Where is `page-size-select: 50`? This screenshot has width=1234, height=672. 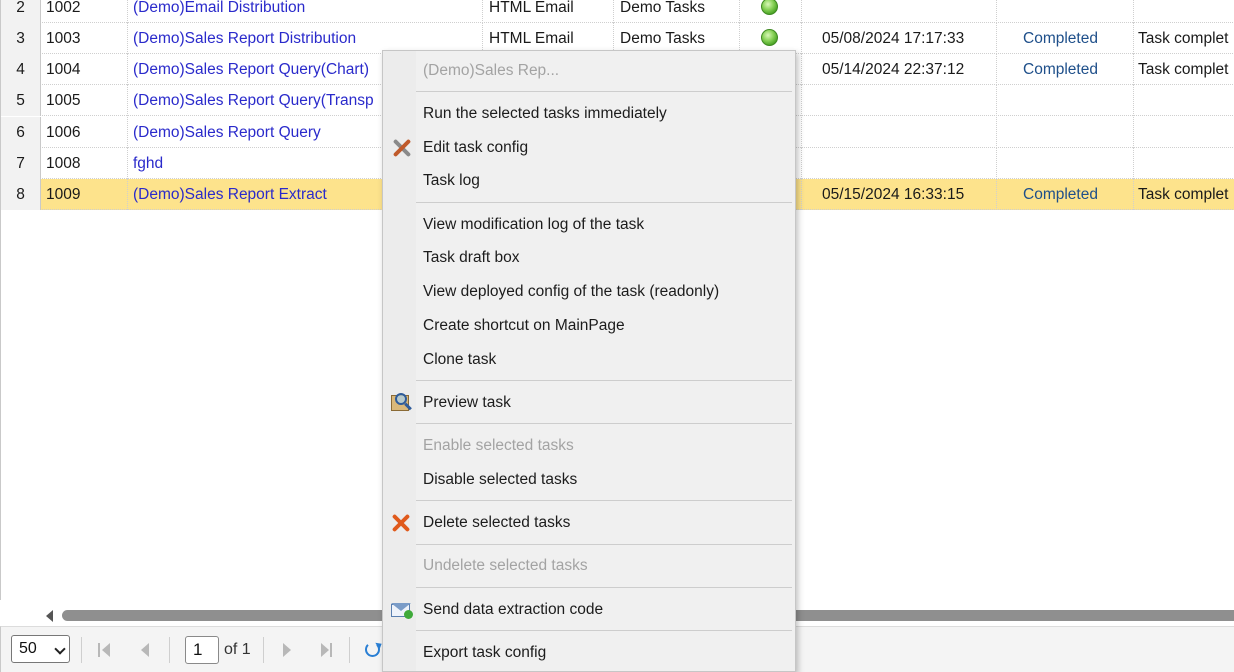 page-size-select: 50 is located at coordinates (40, 649).